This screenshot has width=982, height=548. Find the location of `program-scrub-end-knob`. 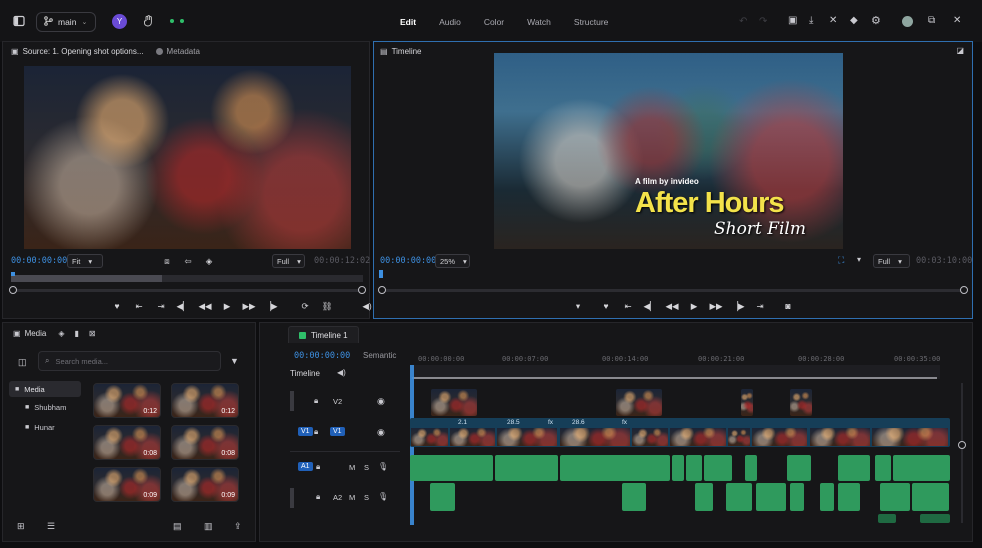

program-scrub-end-knob is located at coordinates (964, 290).